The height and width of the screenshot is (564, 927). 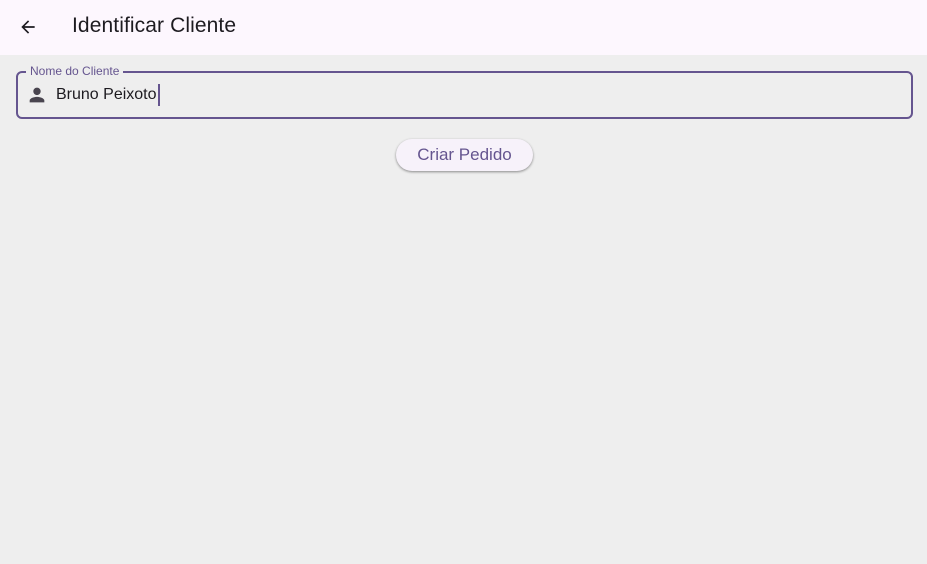 What do you see at coordinates (154, 25) in the screenshot?
I see `page-title: Identificar Cliente` at bounding box center [154, 25].